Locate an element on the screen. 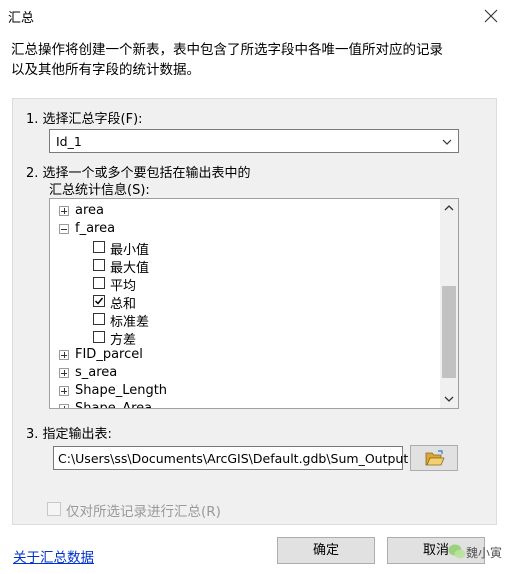 The height and width of the screenshot is (574, 513). tree-node: Shape_Area is located at coordinates (244, 404).